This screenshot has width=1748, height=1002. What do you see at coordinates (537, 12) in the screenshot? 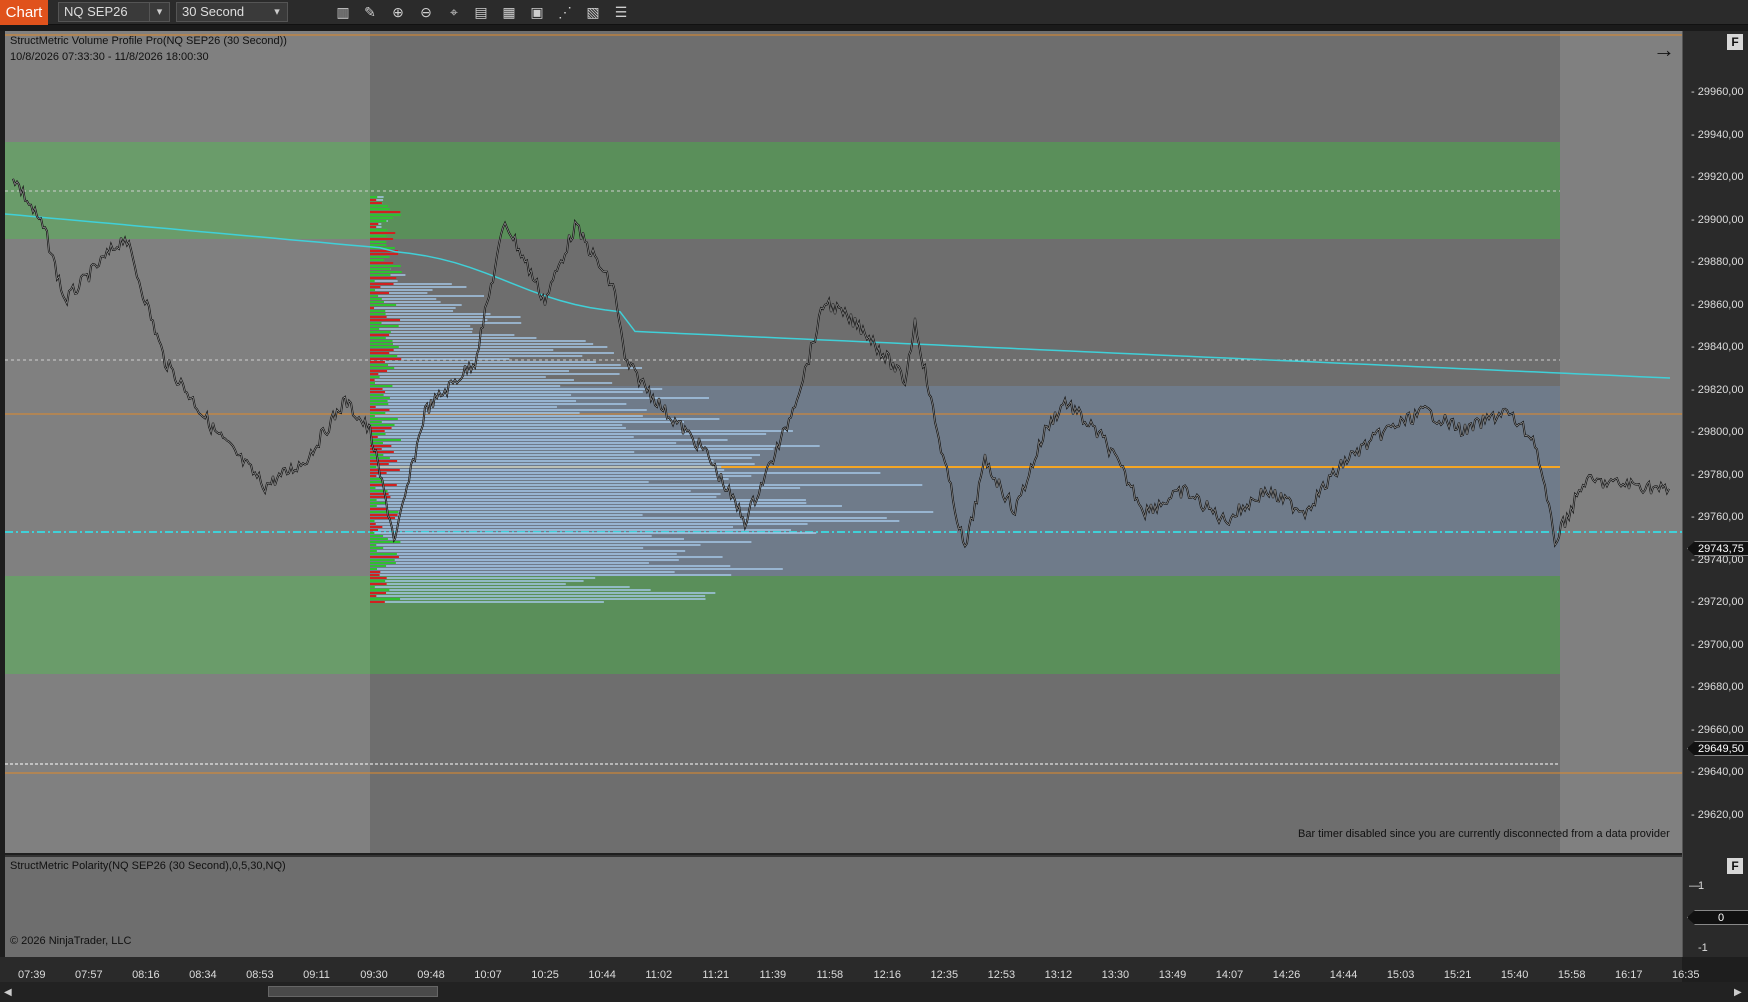
I see `chart-trader-icon: ▣` at bounding box center [537, 12].